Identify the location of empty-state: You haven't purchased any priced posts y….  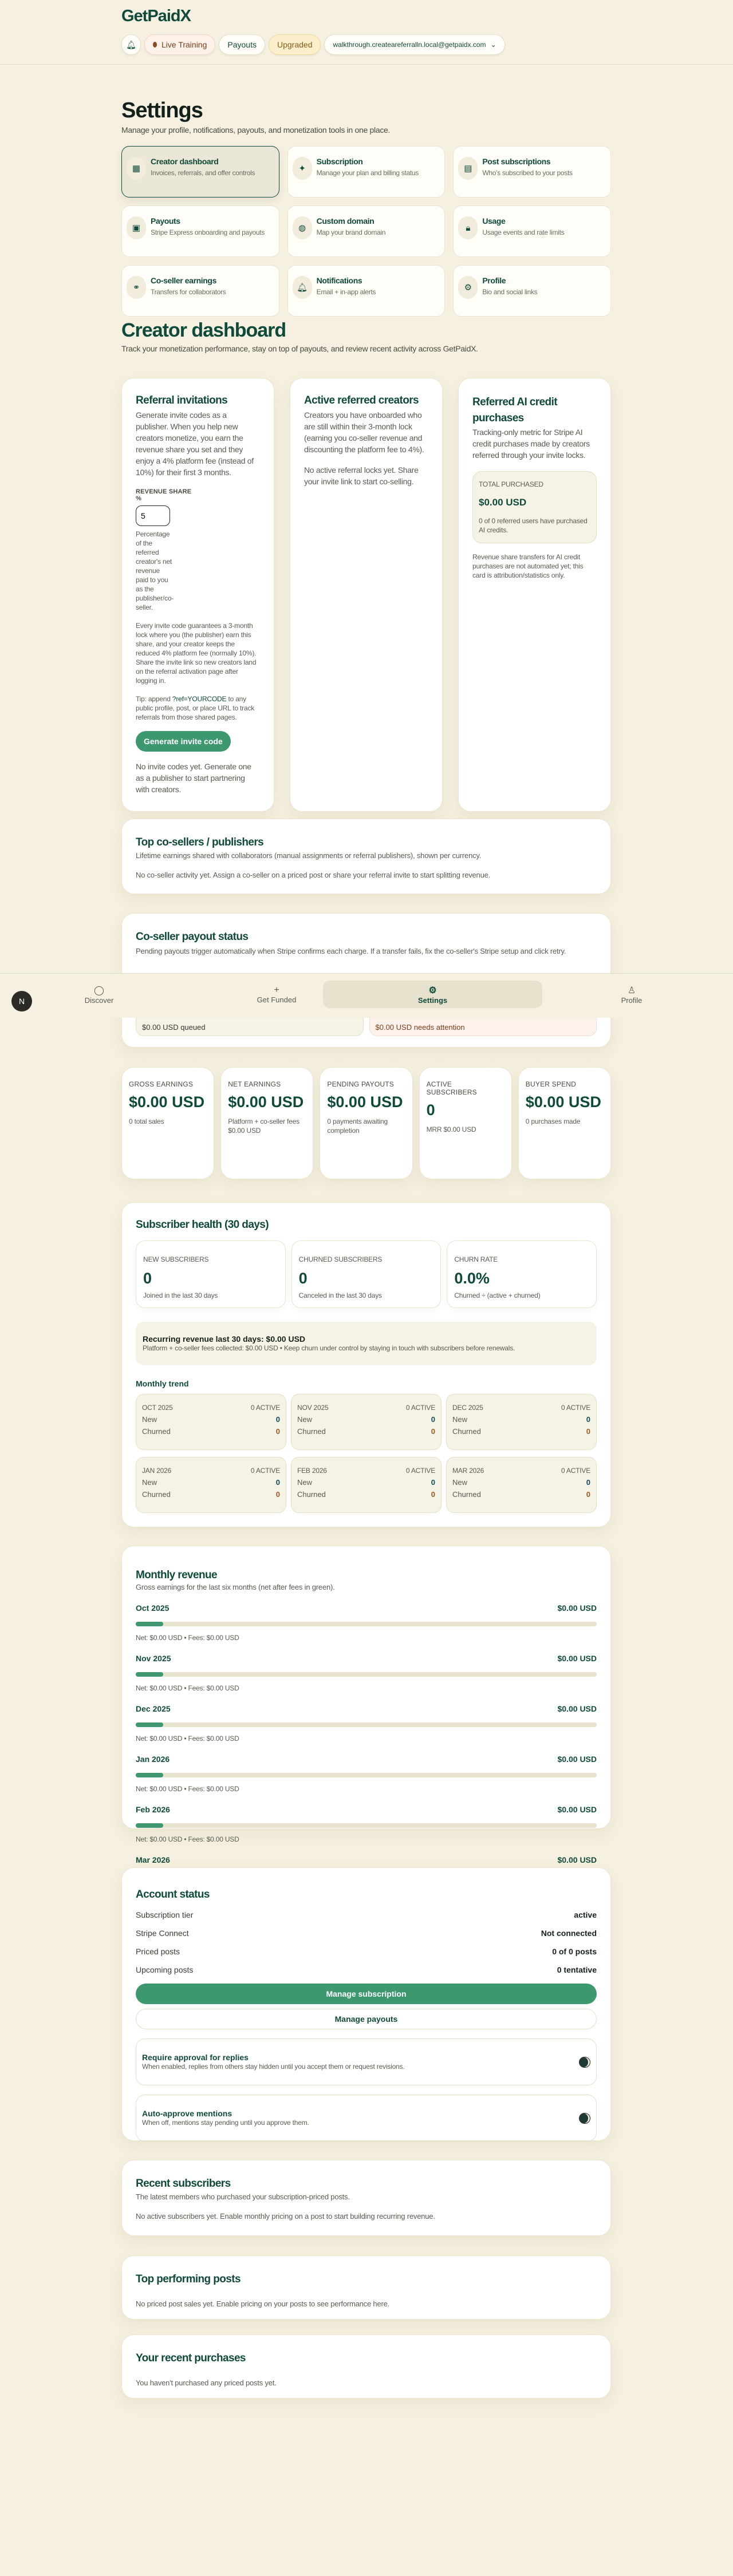
(206, 2383).